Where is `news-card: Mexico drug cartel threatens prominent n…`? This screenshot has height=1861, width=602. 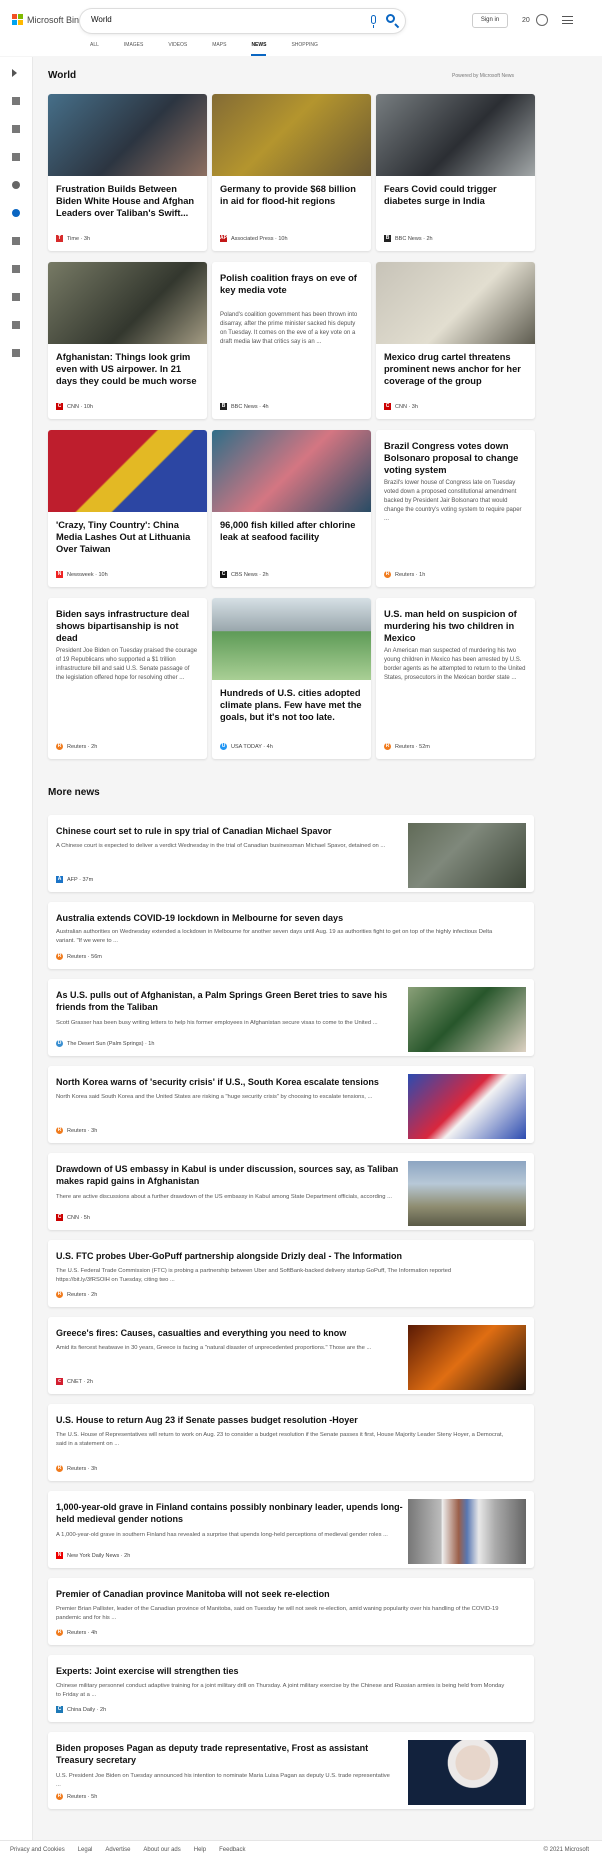 news-card: Mexico drug cartel threatens prominent n… is located at coordinates (455, 340).